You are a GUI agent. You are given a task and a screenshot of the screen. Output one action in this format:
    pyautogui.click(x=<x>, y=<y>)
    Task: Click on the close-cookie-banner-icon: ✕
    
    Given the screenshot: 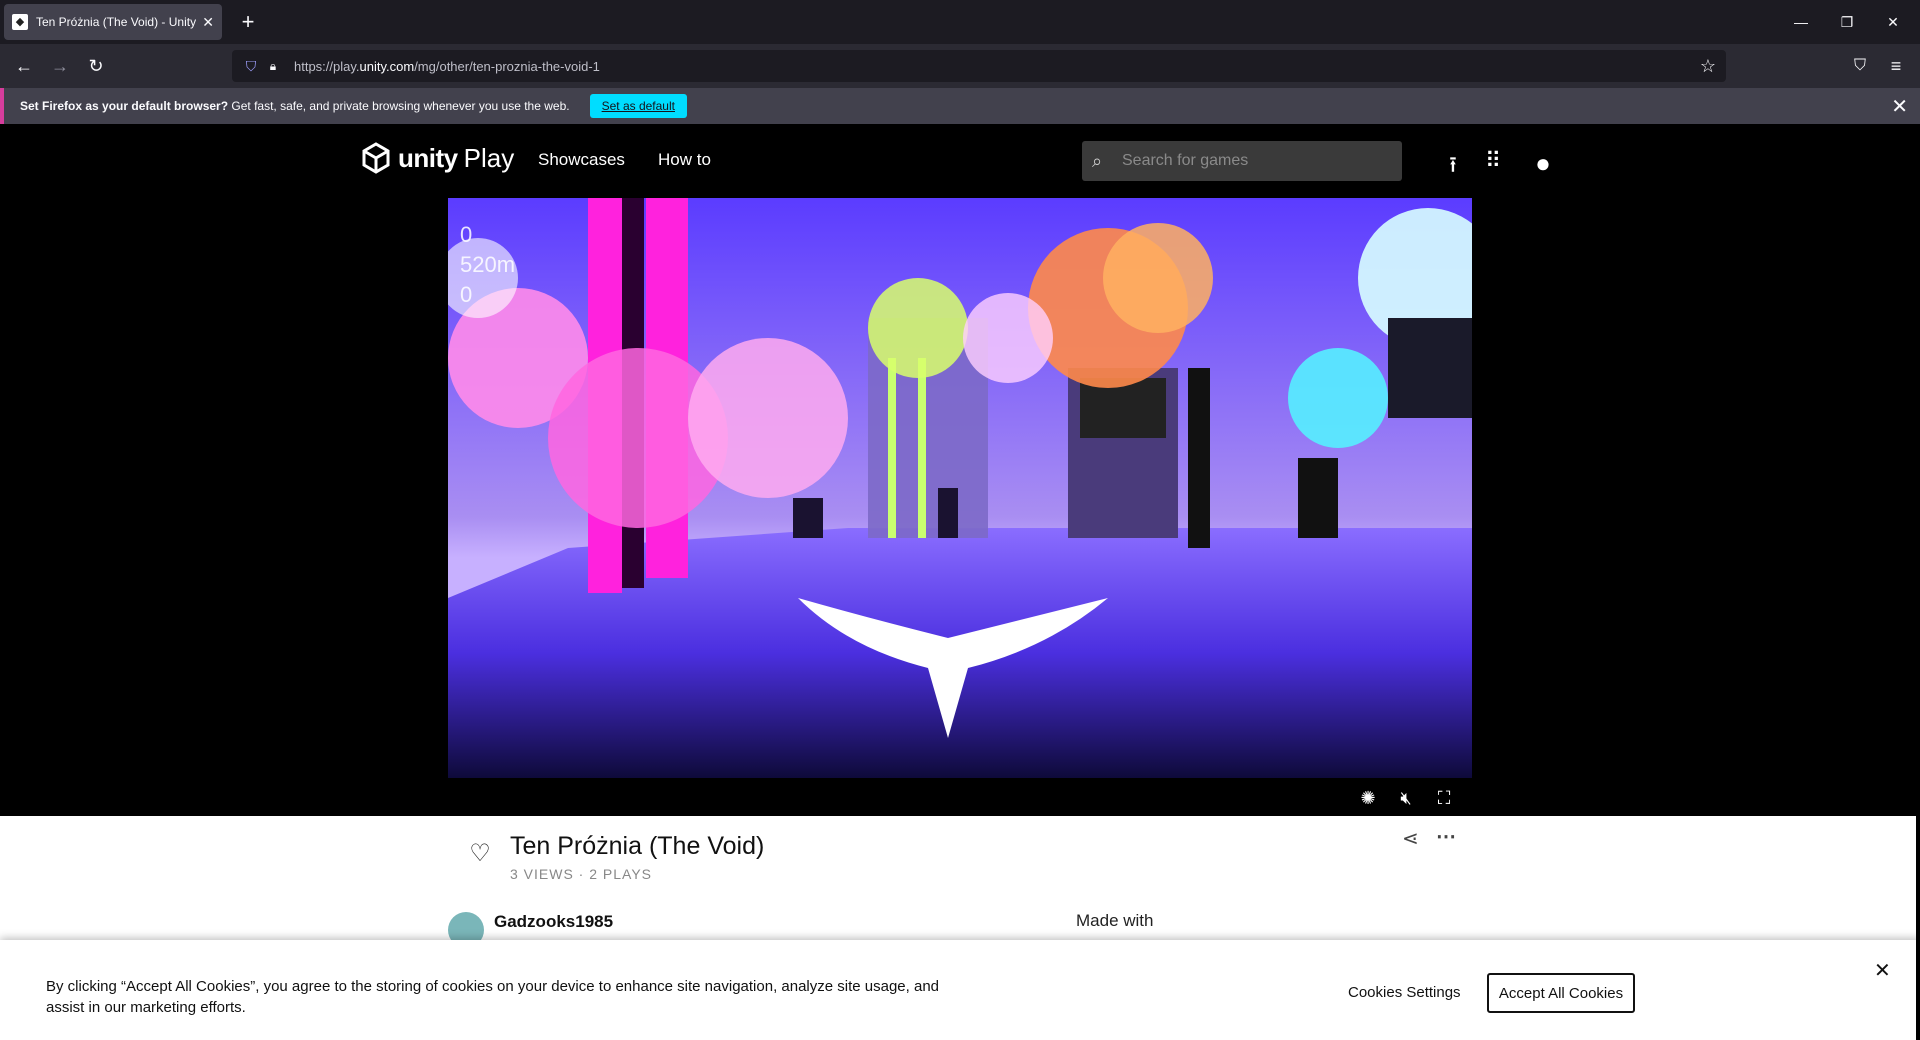 What is the action you would take?
    pyautogui.click(x=1882, y=970)
    